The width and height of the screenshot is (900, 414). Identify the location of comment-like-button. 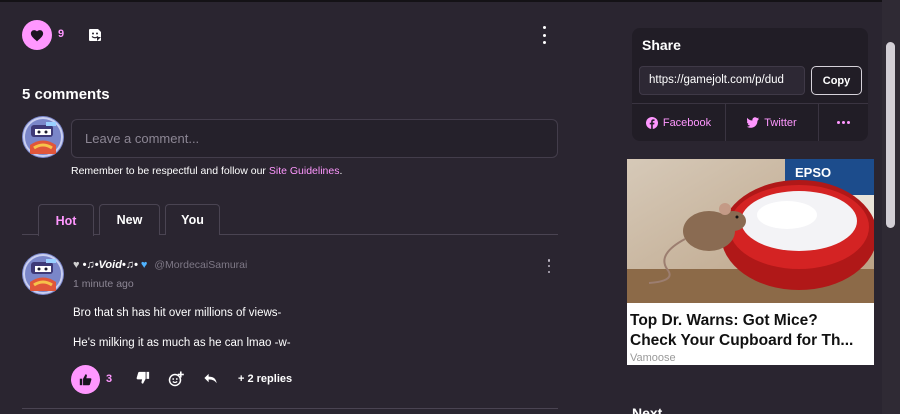
(85, 379).